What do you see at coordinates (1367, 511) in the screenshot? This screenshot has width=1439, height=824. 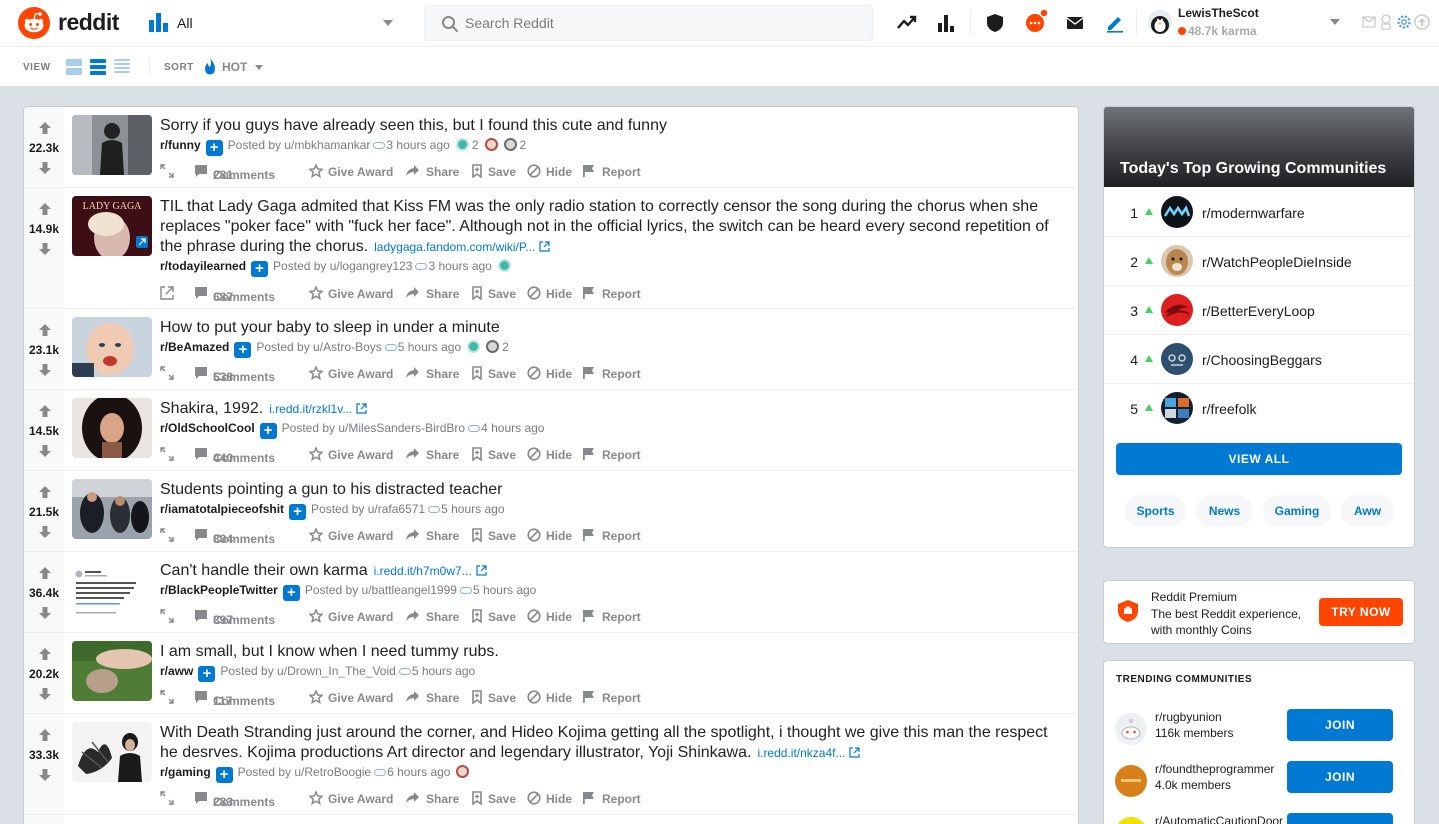 I see `chip-aww: Aww` at bounding box center [1367, 511].